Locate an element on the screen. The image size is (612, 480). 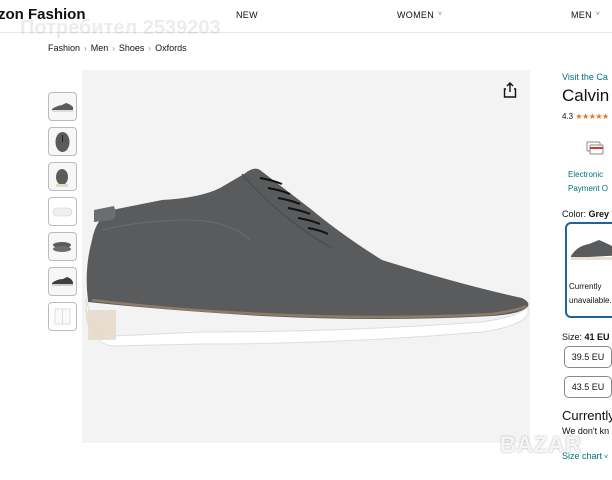
shoe-front-thumb is located at coordinates (62, 176).